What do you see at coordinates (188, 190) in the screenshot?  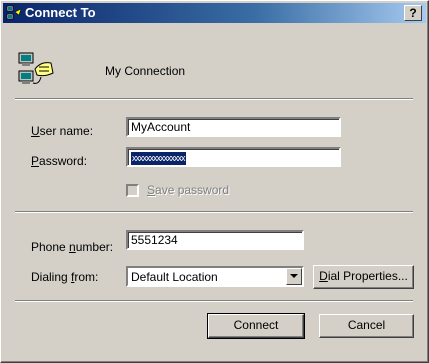 I see `save-password-label: Save password` at bounding box center [188, 190].